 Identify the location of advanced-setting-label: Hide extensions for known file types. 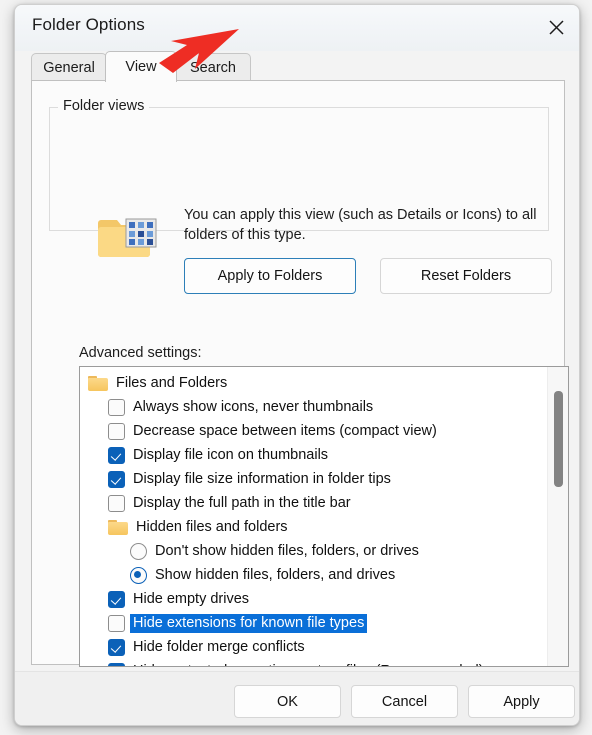
(249, 623).